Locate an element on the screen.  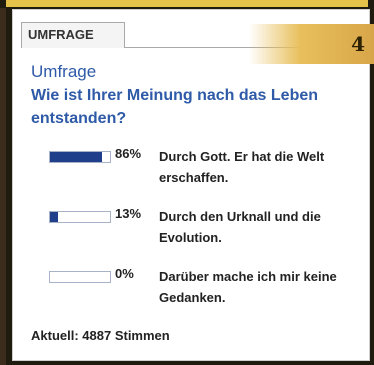
section-number-badge: 4 is located at coordinates (311, 44).